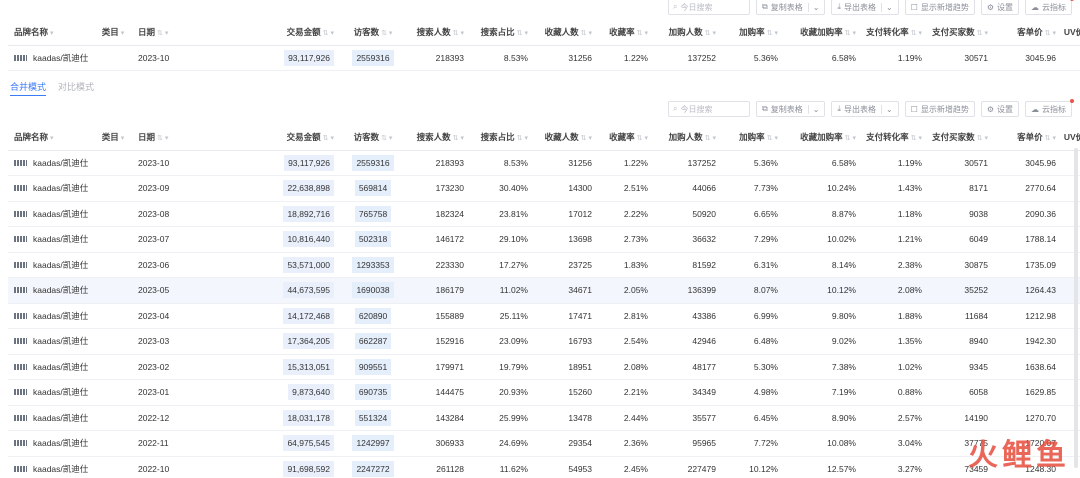  Describe the element at coordinates (76, 88) in the screenshot. I see `tab-compare-mode: 对比模式` at that location.